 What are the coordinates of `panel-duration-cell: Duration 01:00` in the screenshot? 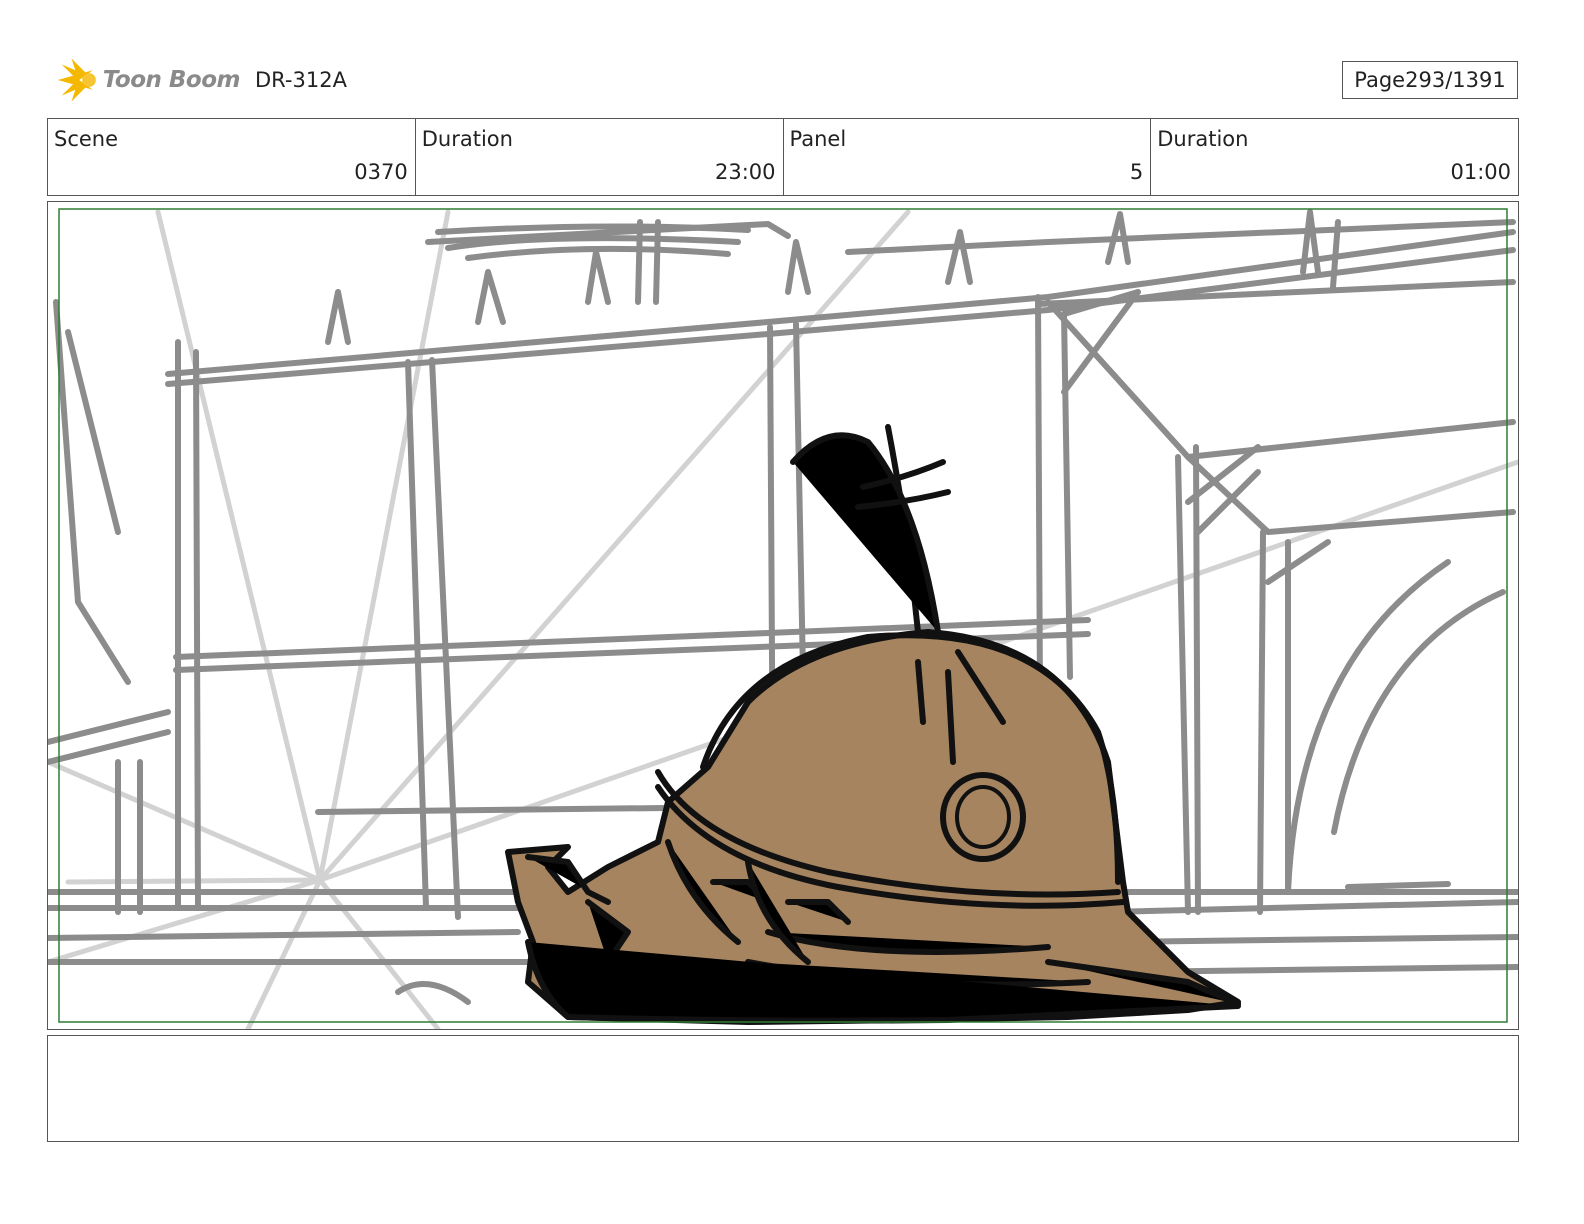 It's located at (1334, 157).